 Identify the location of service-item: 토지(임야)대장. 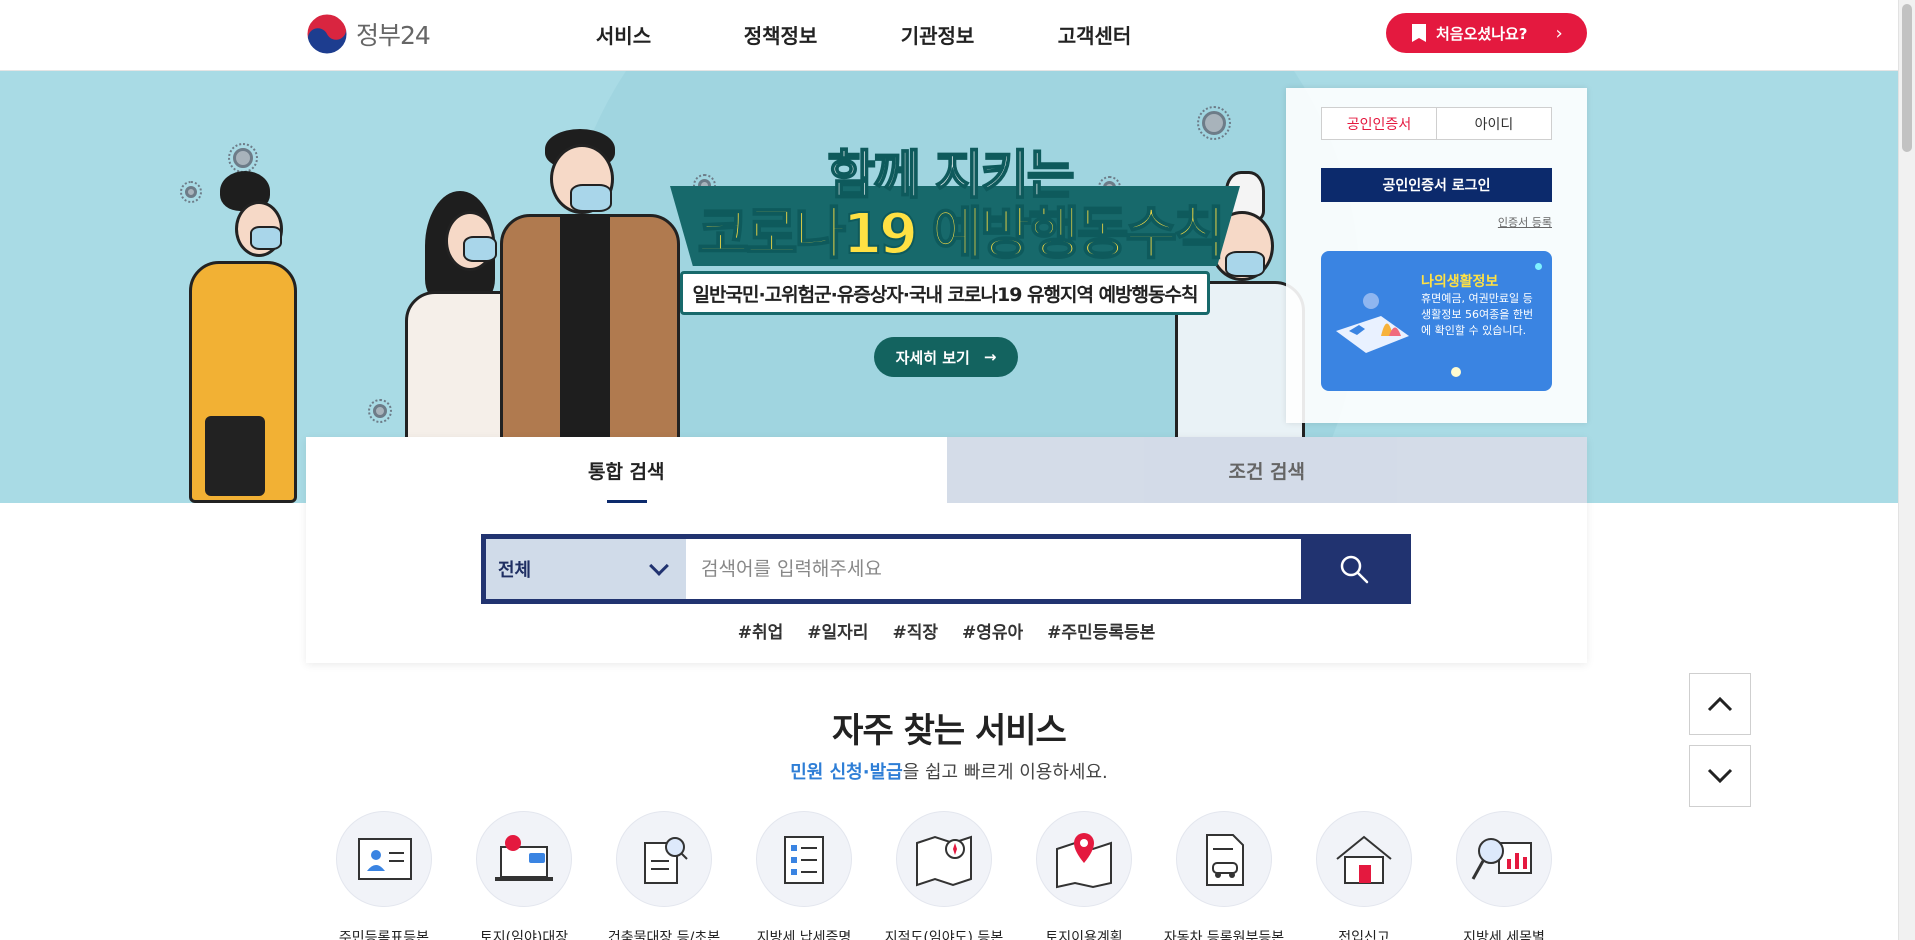
(524, 875).